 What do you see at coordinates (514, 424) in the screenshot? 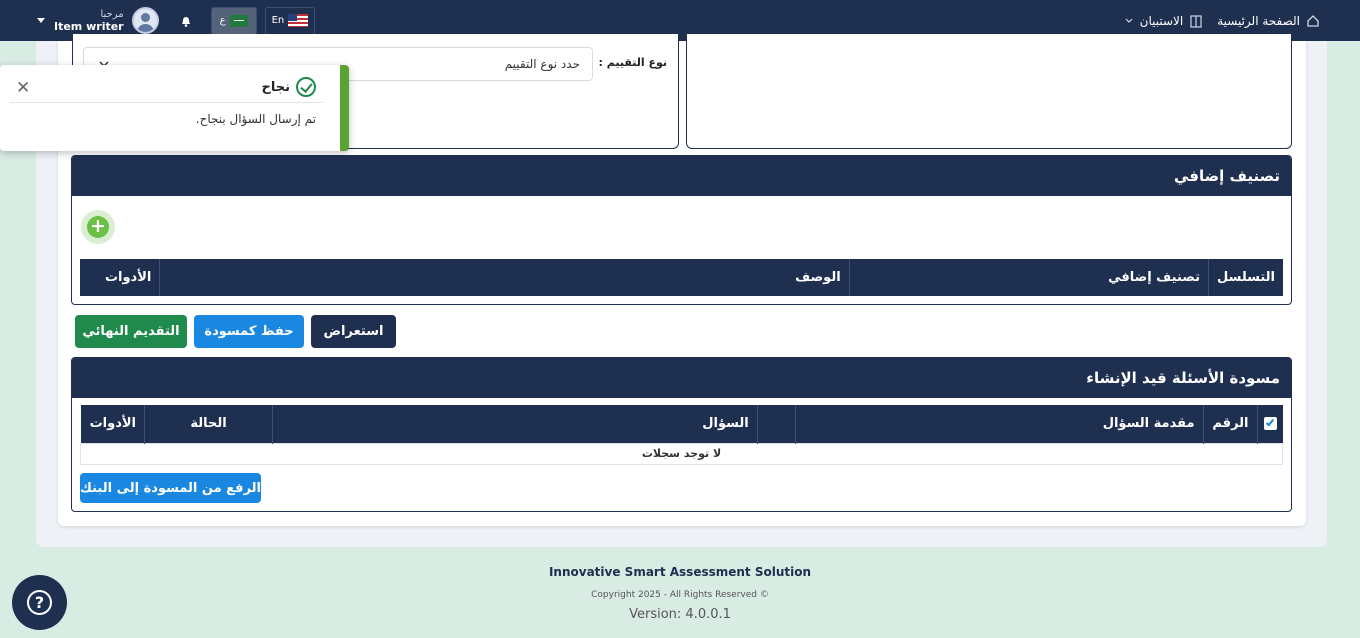
I see `col-question: السؤال` at bounding box center [514, 424].